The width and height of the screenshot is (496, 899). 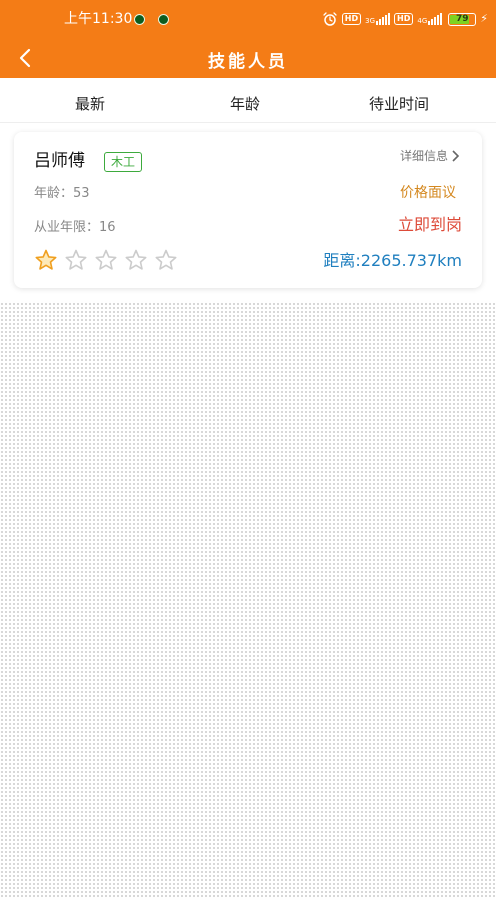 What do you see at coordinates (90, 104) in the screenshot?
I see `tab-latest: 最新` at bounding box center [90, 104].